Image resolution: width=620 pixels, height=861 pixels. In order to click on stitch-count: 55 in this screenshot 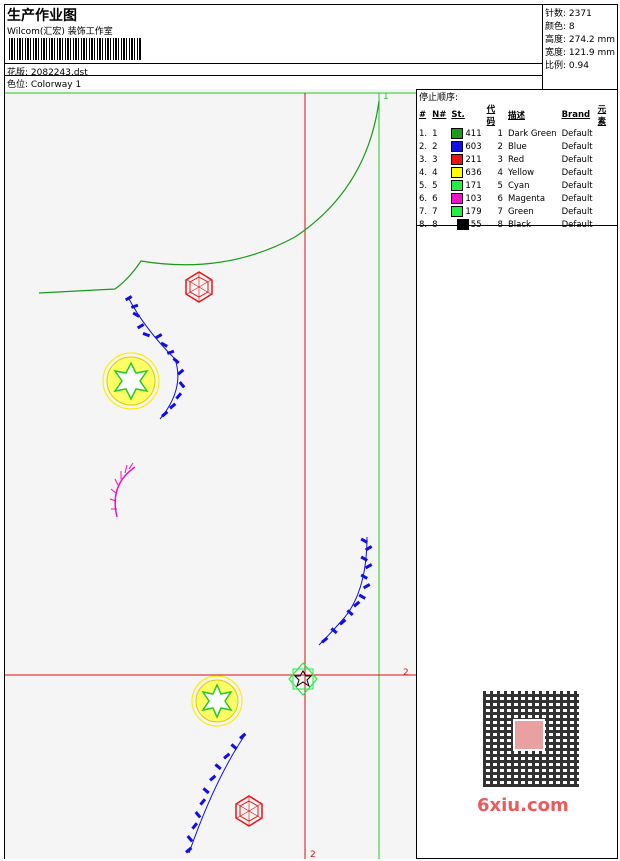, I will do `click(476, 225)`.